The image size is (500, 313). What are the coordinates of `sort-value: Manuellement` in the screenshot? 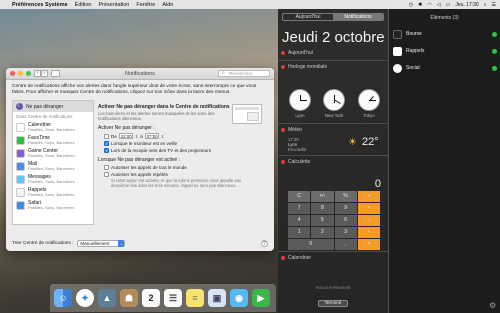 It's located at (95, 243).